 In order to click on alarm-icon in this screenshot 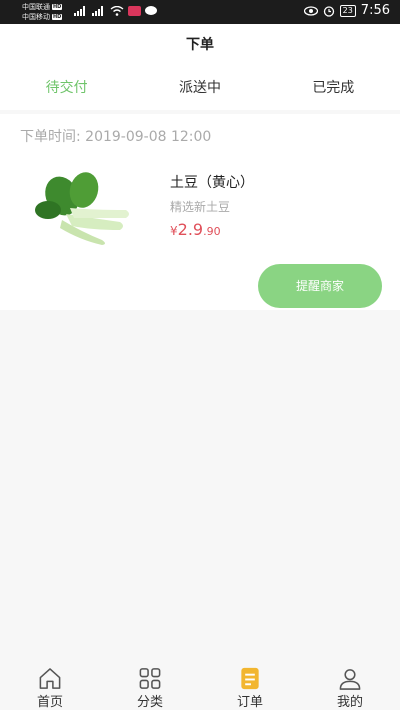, I will do `click(328, 11)`.